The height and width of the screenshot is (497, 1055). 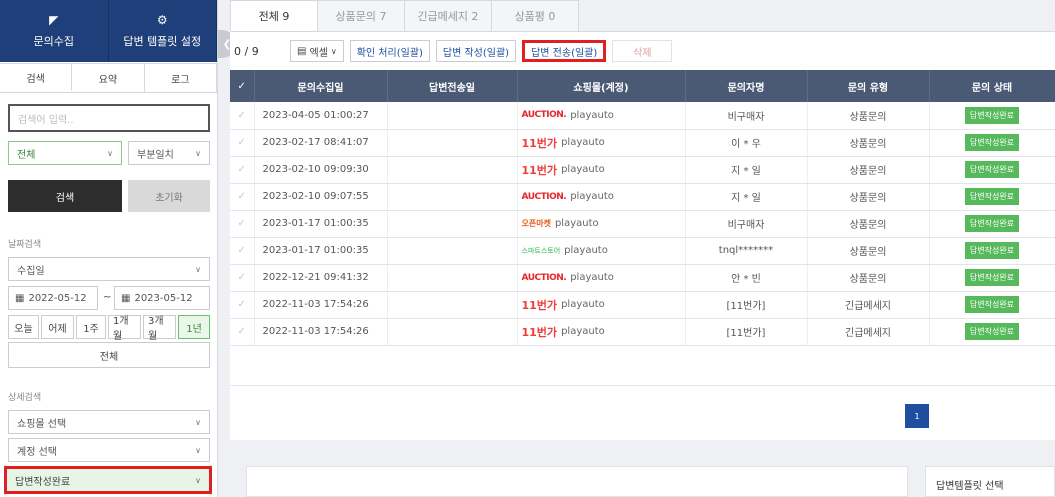 I want to click on subtab-search: 검색, so click(x=36, y=77).